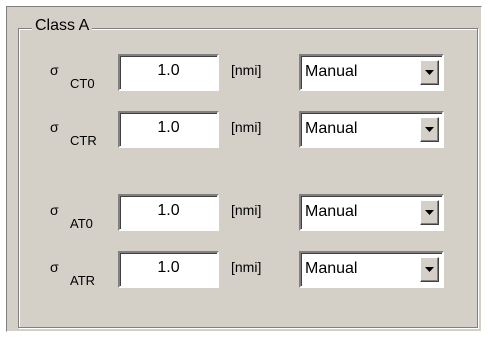 The image size is (488, 338). I want to click on sigma-at0-row: σ AT0 1.0 [nmi] Manual, so click(244, 214).